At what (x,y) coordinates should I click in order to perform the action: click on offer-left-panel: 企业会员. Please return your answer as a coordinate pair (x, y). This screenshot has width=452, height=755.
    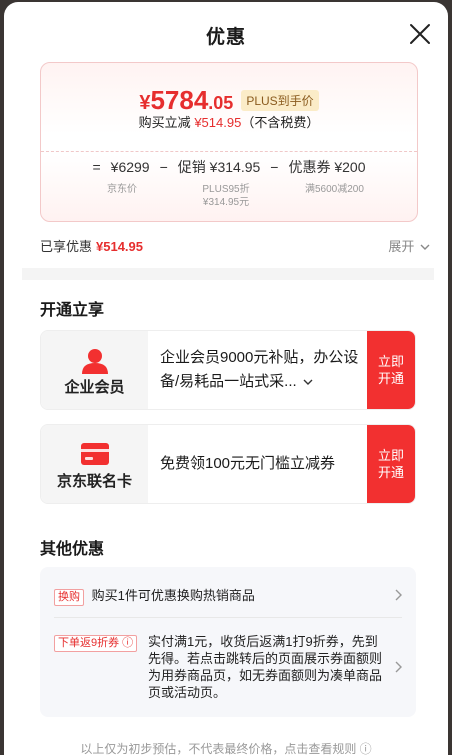
    Looking at the image, I should click on (94, 370).